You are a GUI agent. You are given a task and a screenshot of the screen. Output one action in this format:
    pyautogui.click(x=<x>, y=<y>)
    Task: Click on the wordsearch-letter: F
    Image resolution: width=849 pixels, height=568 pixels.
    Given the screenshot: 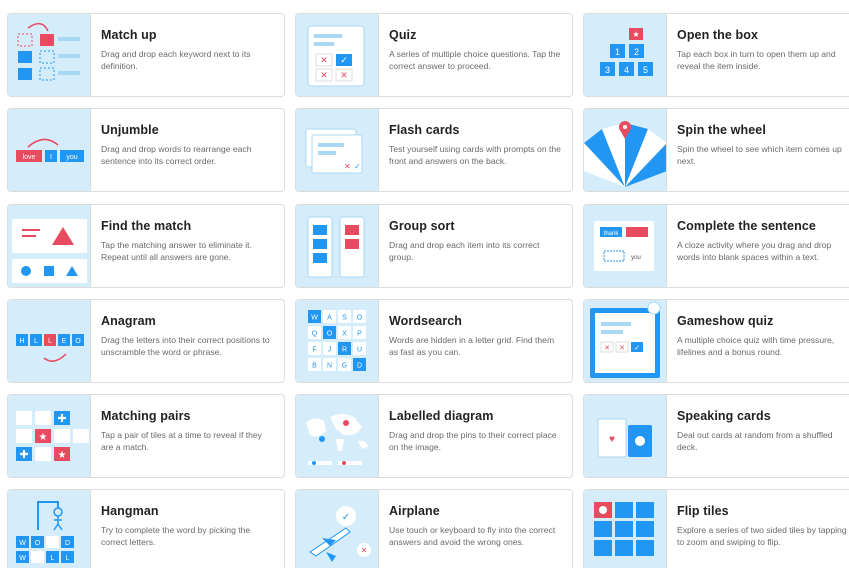 What is the action you would take?
    pyautogui.click(x=314, y=350)
    